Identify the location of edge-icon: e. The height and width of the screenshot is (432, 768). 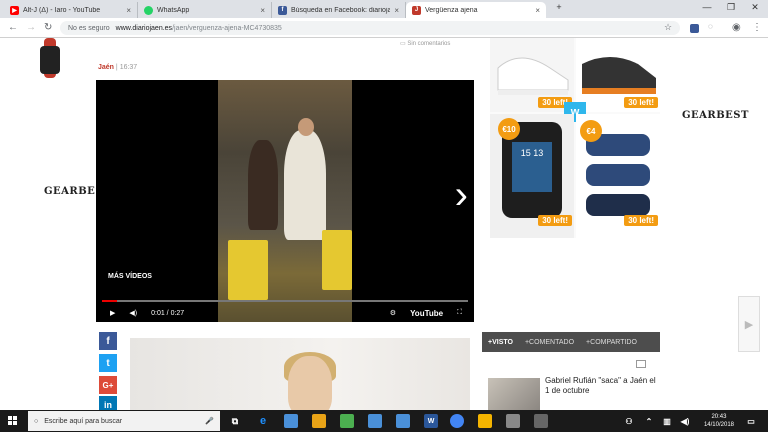
(263, 421).